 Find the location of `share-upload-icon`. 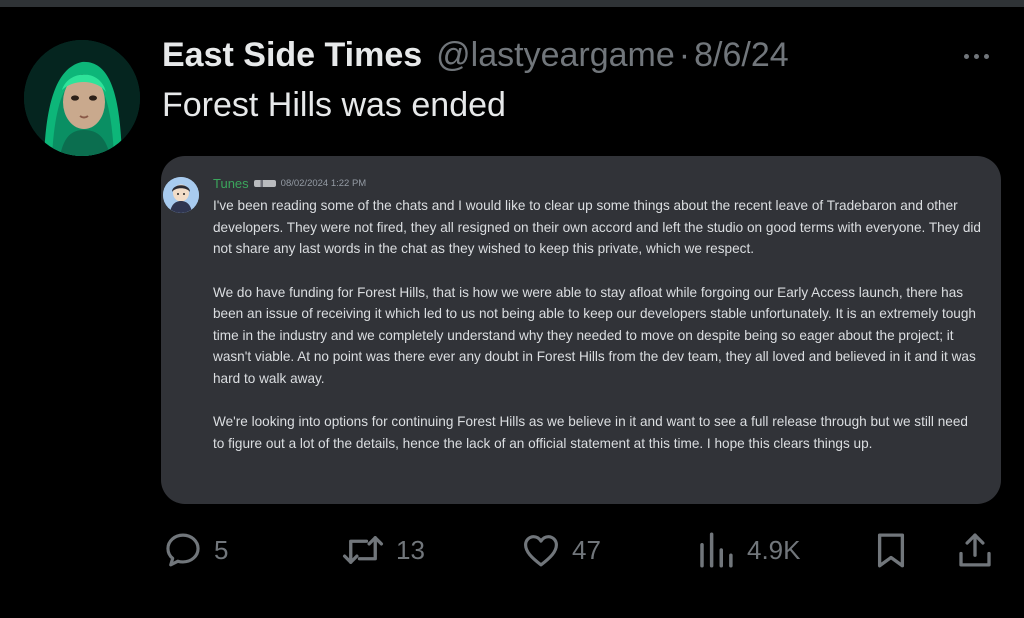

share-upload-icon is located at coordinates (975, 550).